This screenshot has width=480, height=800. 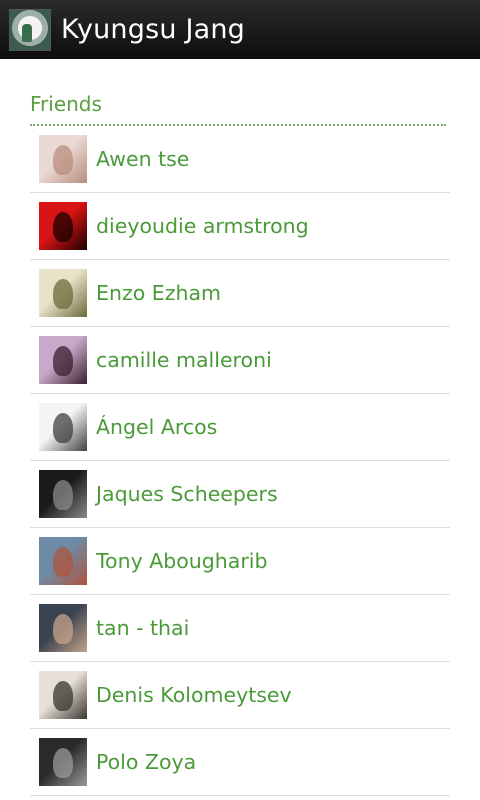 I want to click on friend-name: camille malleroni, so click(x=184, y=360).